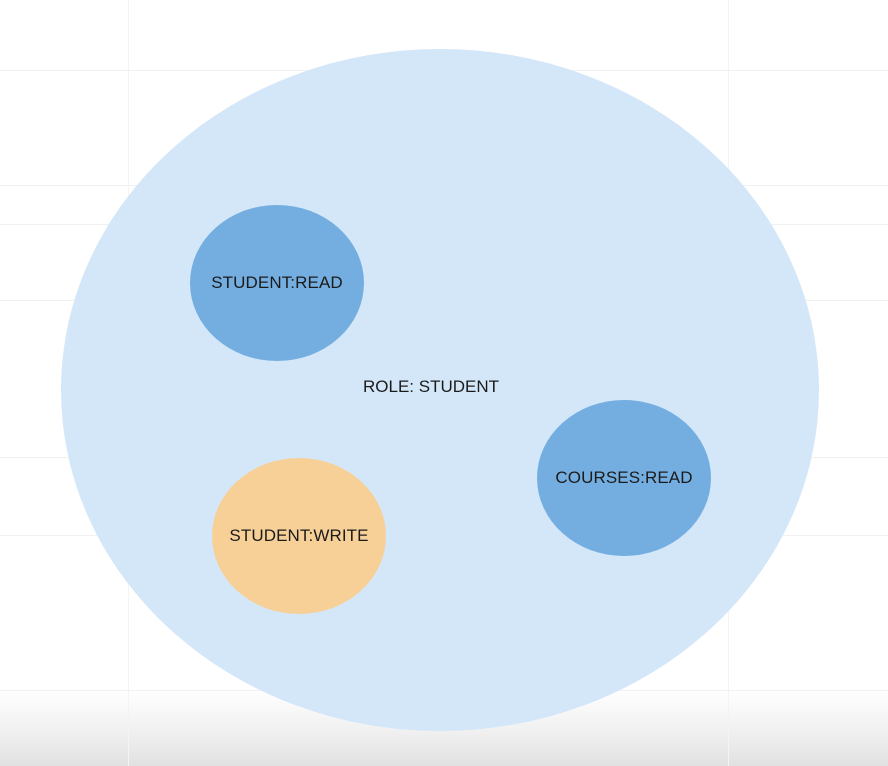  I want to click on permission-student-write: STUDENT:WRITE, so click(299, 536).